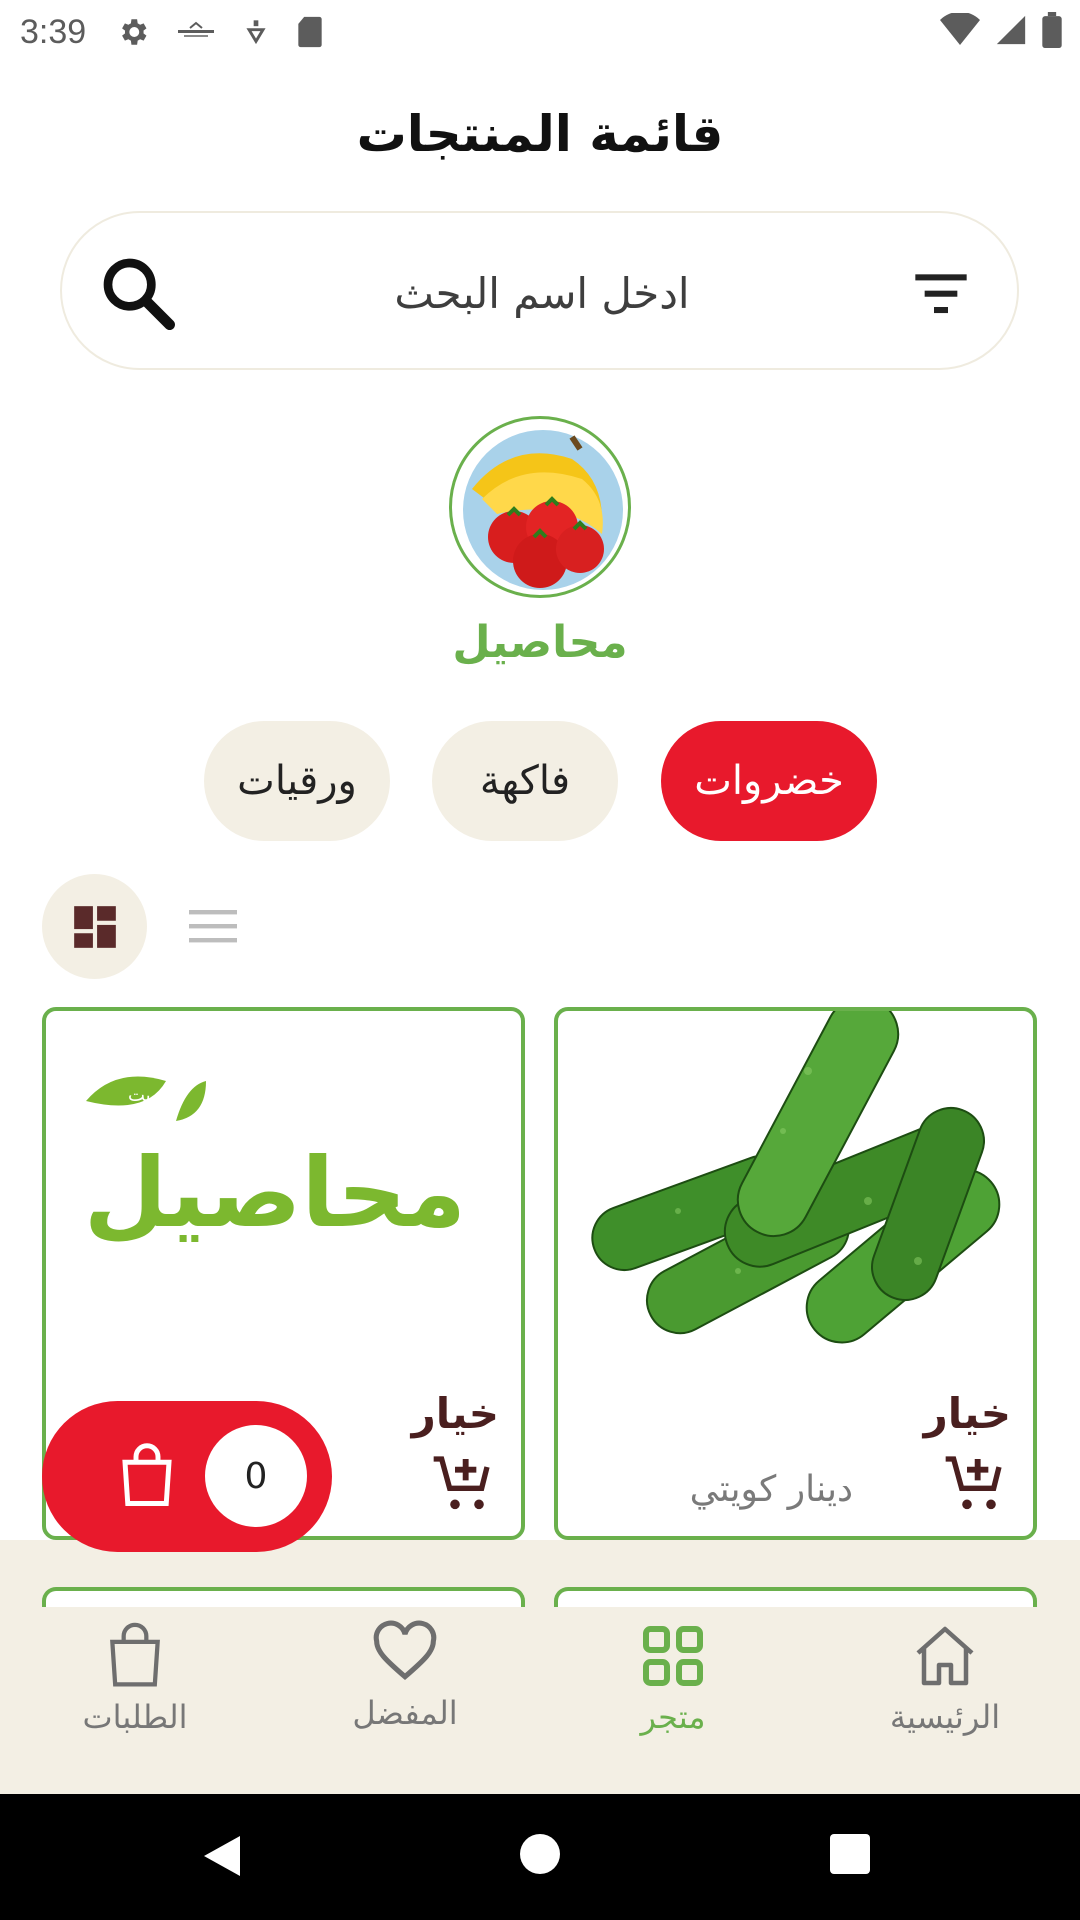 The height and width of the screenshot is (1920, 1080). I want to click on product-price: دينار كويتي, so click(771, 1489).